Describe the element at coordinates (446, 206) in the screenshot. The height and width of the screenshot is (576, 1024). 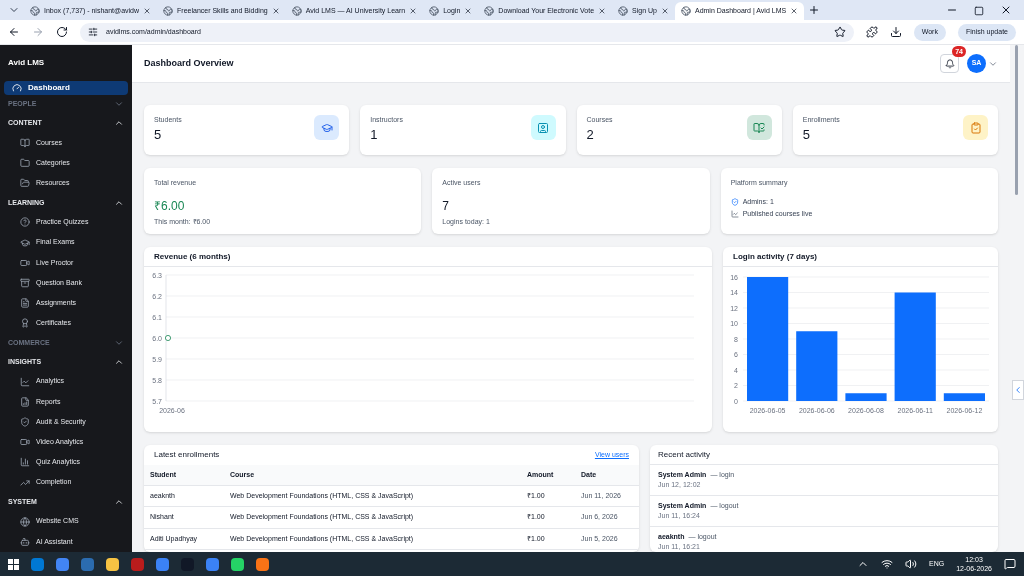
I see `users-value: 7` at that location.